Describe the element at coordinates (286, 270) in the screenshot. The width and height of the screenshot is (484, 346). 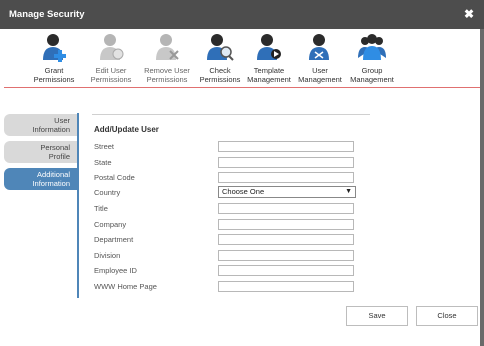
I see `employee-id-input` at that location.